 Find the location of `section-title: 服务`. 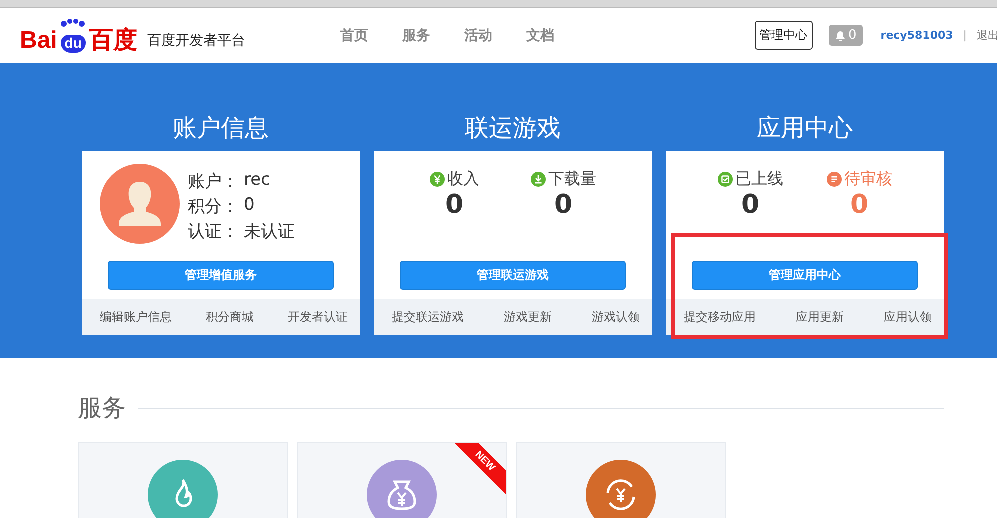

section-title: 服务 is located at coordinates (102, 408).